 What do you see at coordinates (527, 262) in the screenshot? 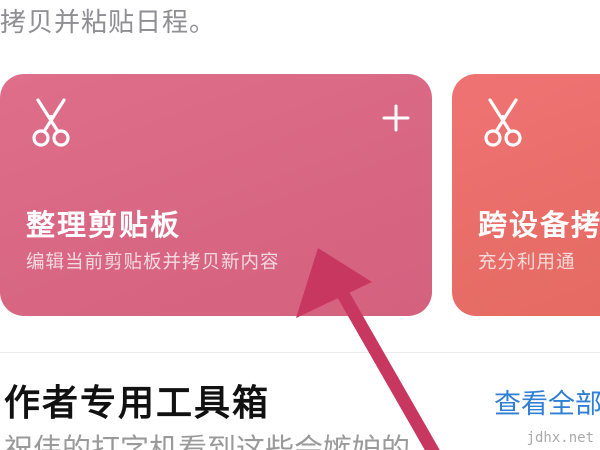
I see `card-subtitle: 充分利用通` at bounding box center [527, 262].